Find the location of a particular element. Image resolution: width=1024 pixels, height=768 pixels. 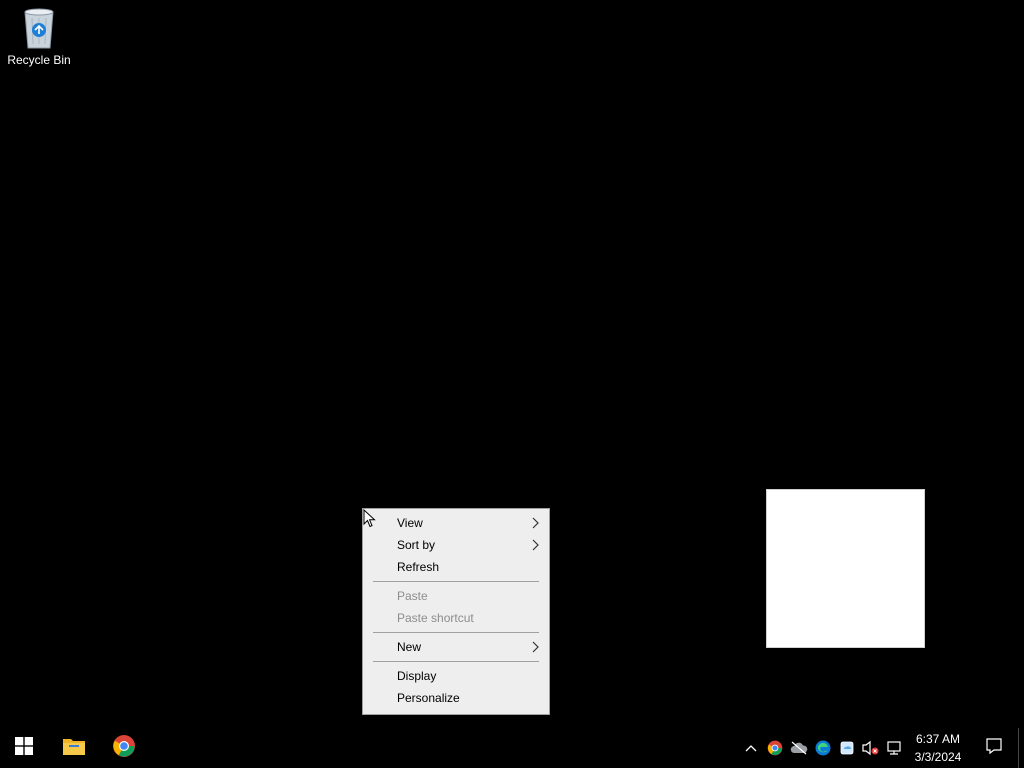

windows-start-icon is located at coordinates (24, 748).